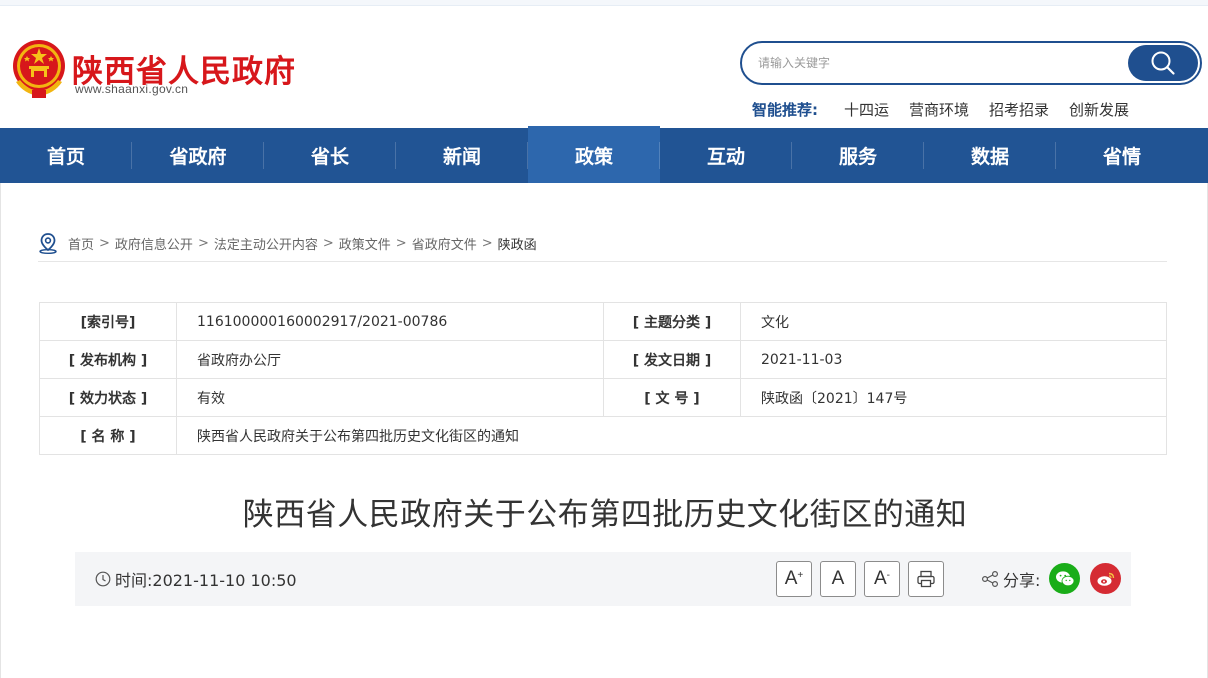 Image resolution: width=1208 pixels, height=678 pixels. I want to click on share-label: 分享:, so click(1022, 580).